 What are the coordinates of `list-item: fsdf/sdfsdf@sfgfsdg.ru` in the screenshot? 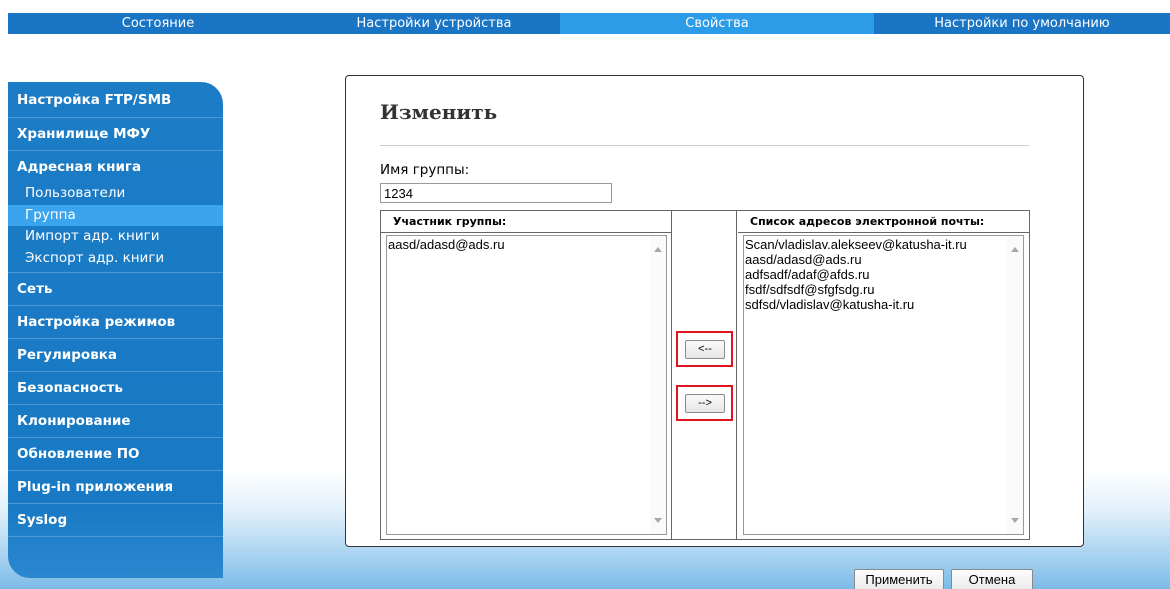 It's located at (884, 289).